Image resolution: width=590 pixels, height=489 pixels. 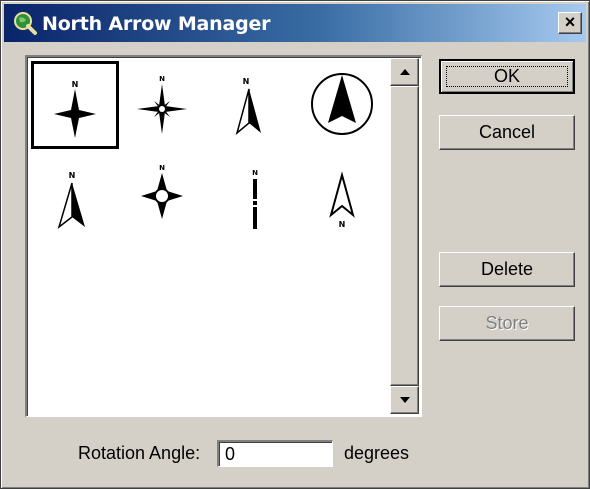 What do you see at coordinates (295, 23) in the screenshot?
I see `title-bar: North Arrow Manager ×` at bounding box center [295, 23].